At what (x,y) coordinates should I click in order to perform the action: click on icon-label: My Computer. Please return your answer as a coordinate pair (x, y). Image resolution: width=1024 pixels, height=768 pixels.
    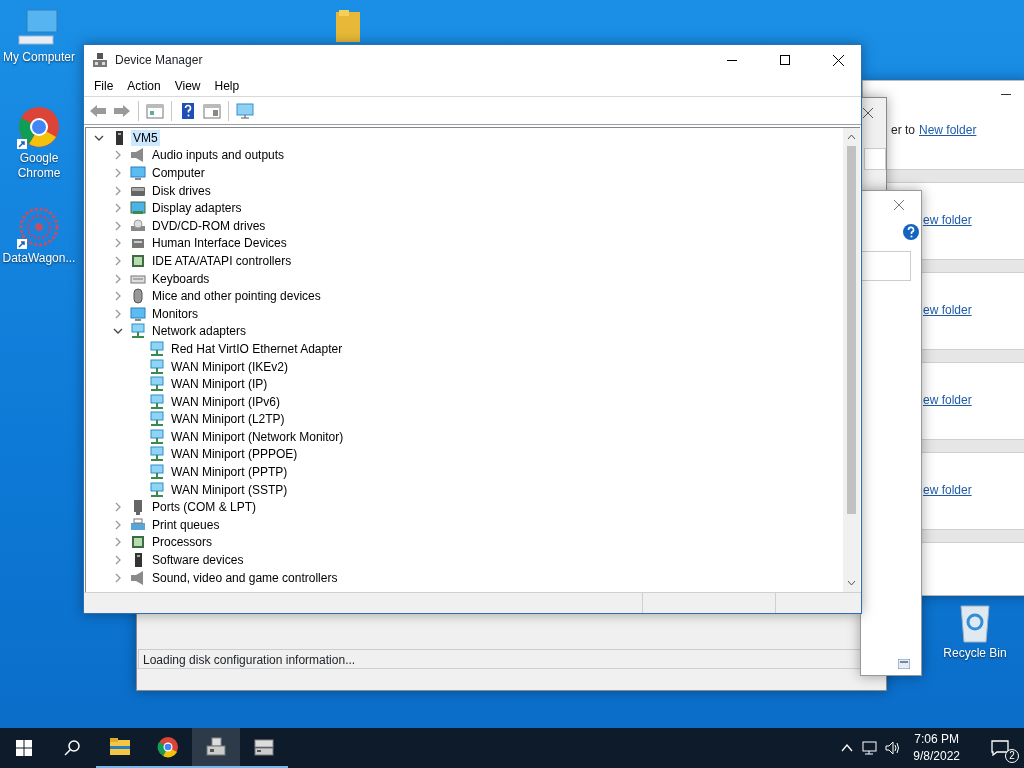
    Looking at the image, I should click on (39, 57).